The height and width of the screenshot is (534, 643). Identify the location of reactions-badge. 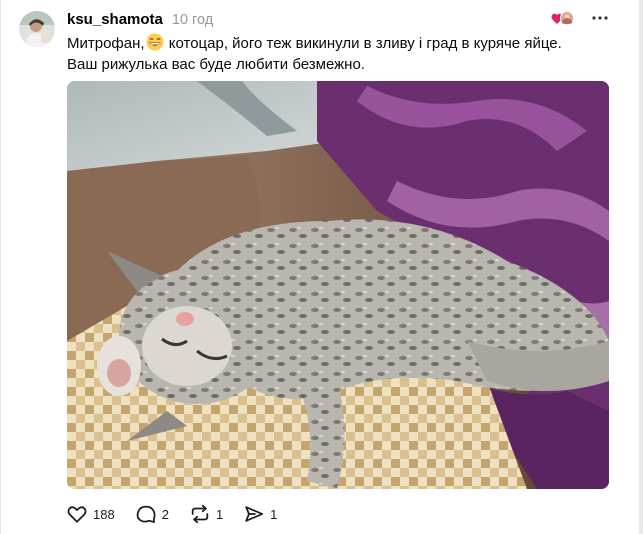
(563, 18).